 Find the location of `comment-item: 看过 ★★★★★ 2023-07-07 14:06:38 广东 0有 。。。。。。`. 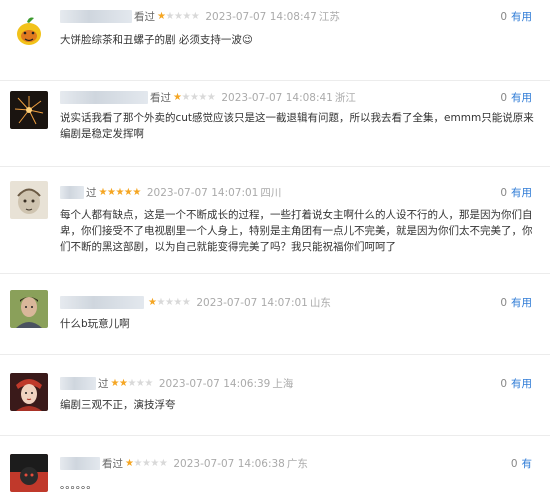

comment-item: 看过 ★★★★★ 2023-07-07 14:06:38 广东 0有 。。。。。。 is located at coordinates (275, 466).